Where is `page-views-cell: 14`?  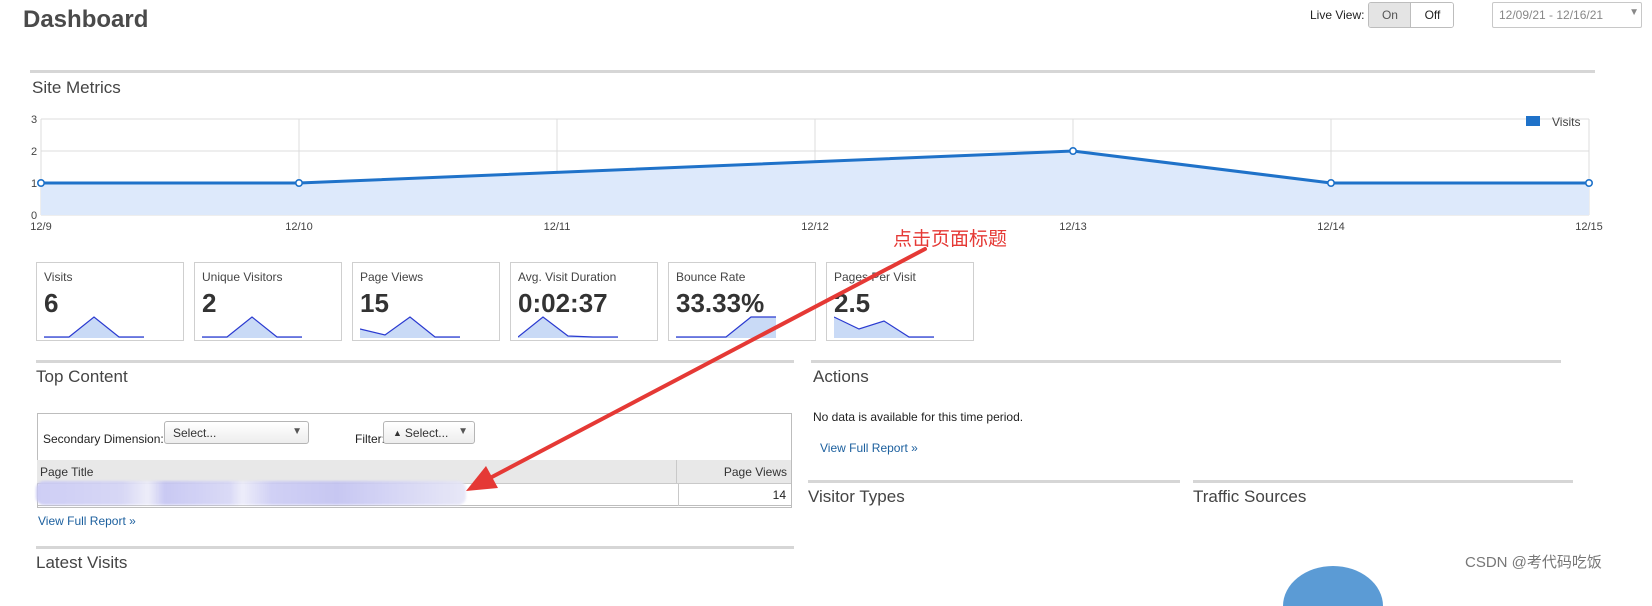 page-views-cell: 14 is located at coordinates (734, 495).